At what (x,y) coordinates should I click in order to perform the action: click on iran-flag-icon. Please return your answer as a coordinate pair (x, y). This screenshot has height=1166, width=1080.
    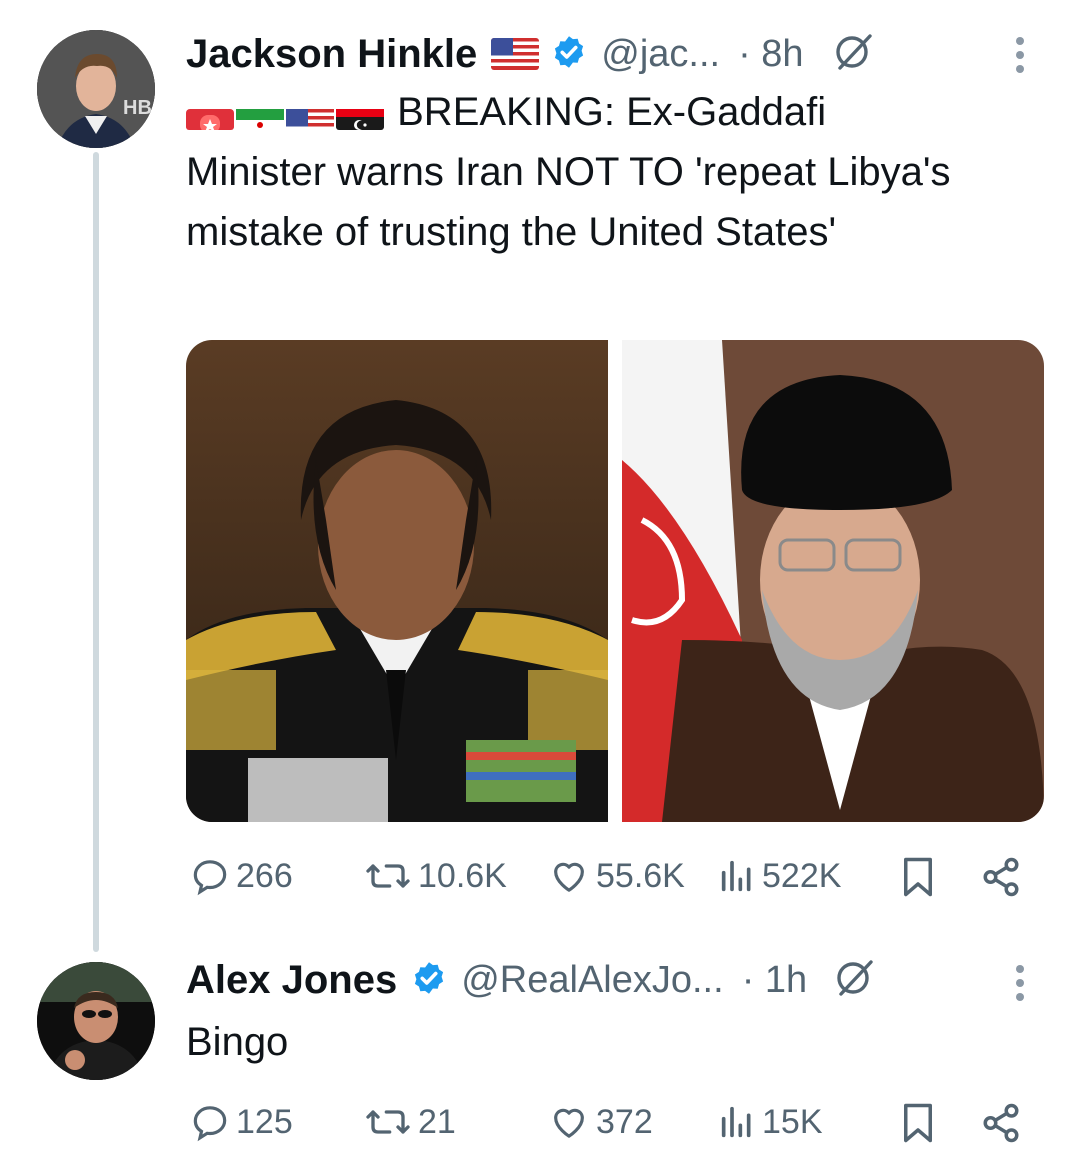
    Looking at the image, I should click on (260, 114).